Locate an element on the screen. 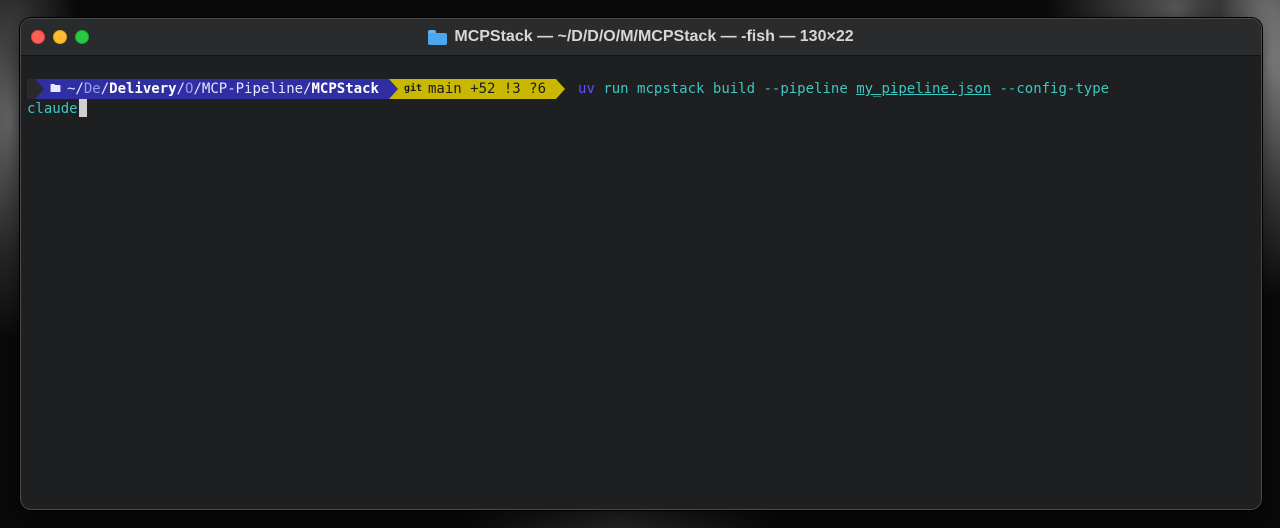  command-args-tail: --config-type is located at coordinates (1054, 89).